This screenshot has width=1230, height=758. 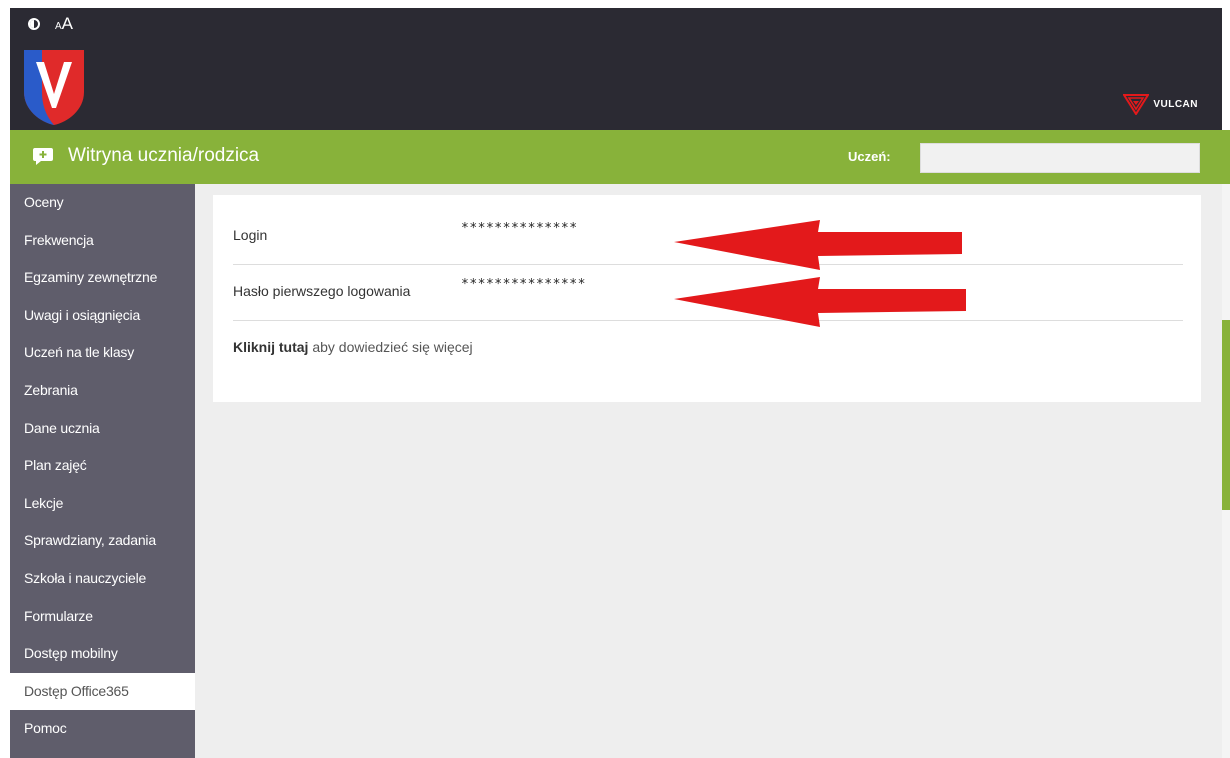 I want to click on page-title: Witryna ucznia/rodzica, so click(x=164, y=155).